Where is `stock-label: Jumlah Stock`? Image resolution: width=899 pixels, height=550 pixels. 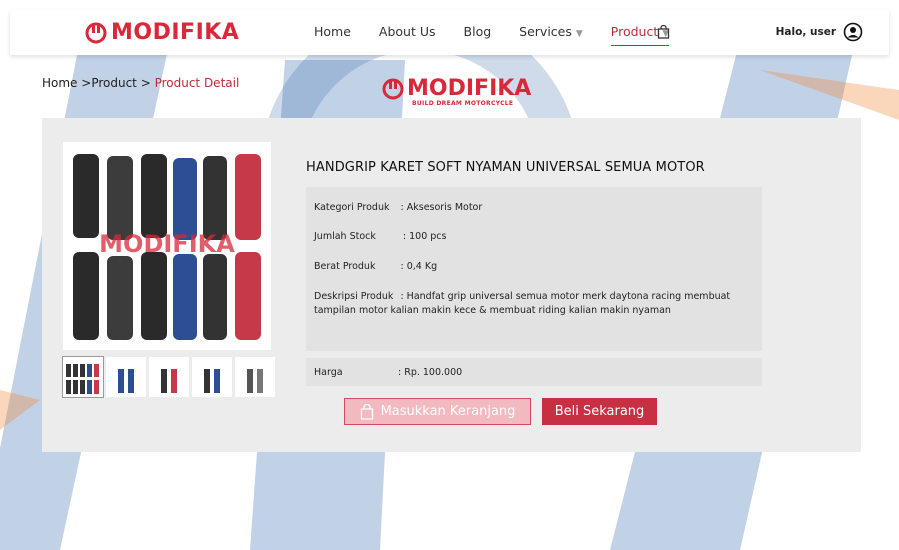 stock-label: Jumlah Stock is located at coordinates (345, 236).